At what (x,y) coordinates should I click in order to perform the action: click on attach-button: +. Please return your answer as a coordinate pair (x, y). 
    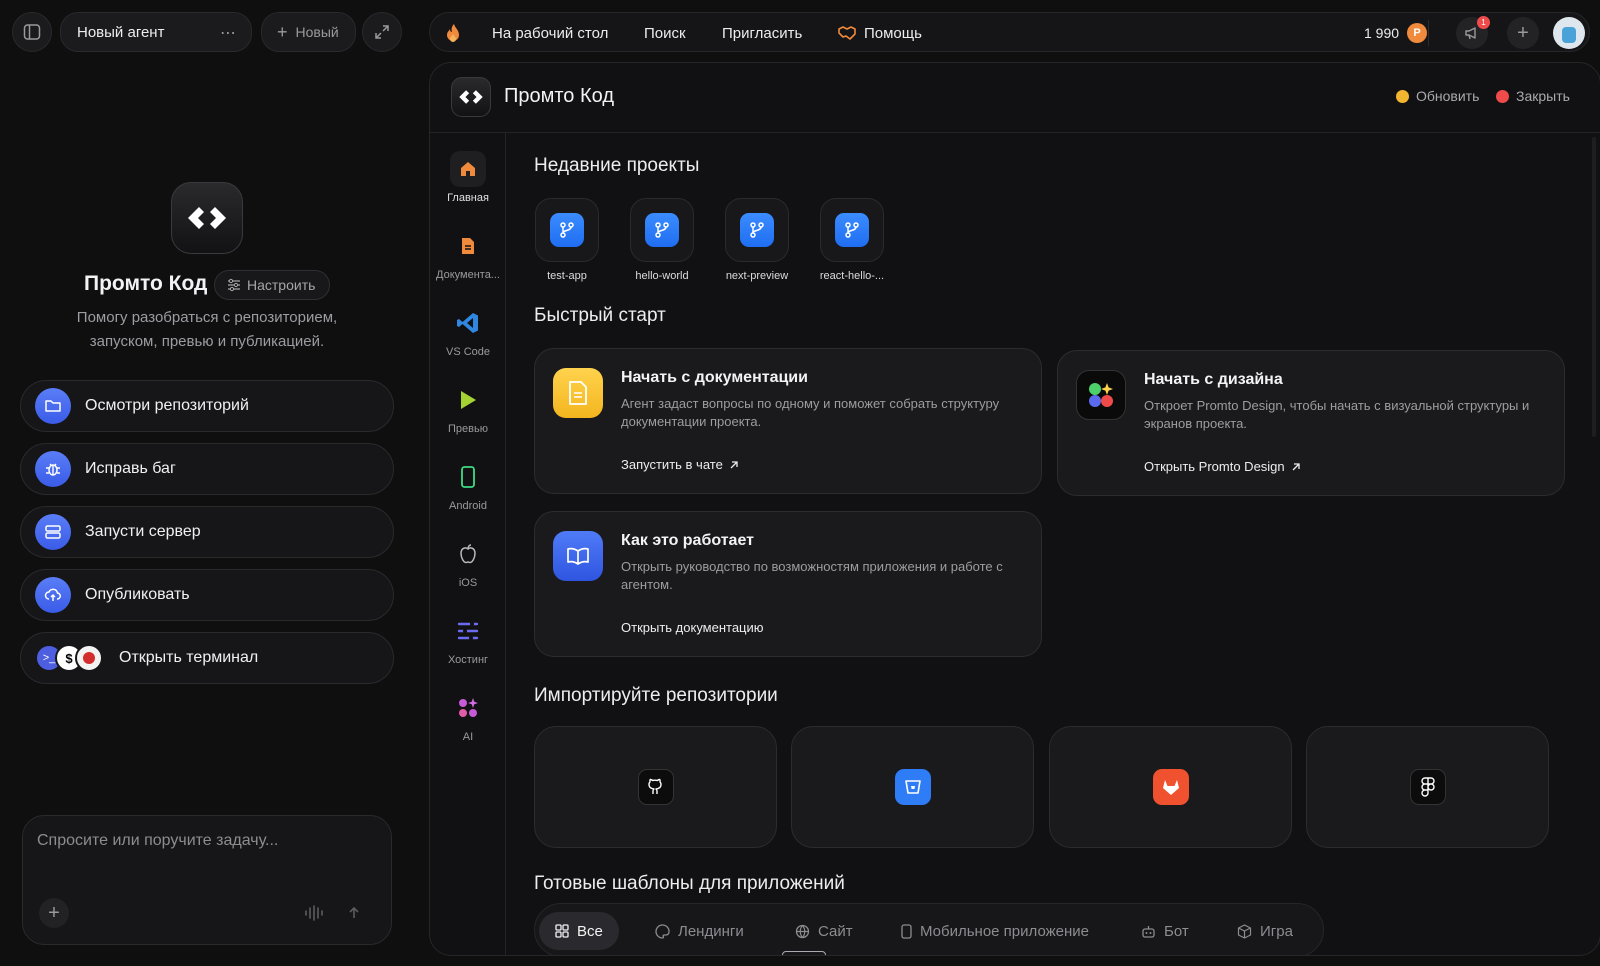
    Looking at the image, I should click on (54, 913).